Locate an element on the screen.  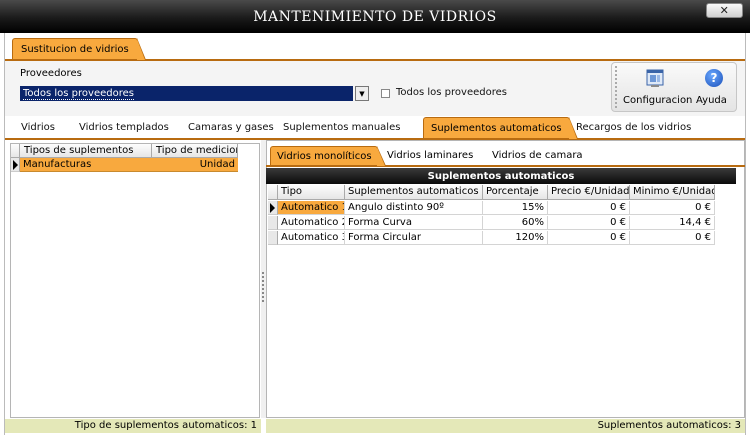
chevron-down-icon: ▼ is located at coordinates (362, 93).